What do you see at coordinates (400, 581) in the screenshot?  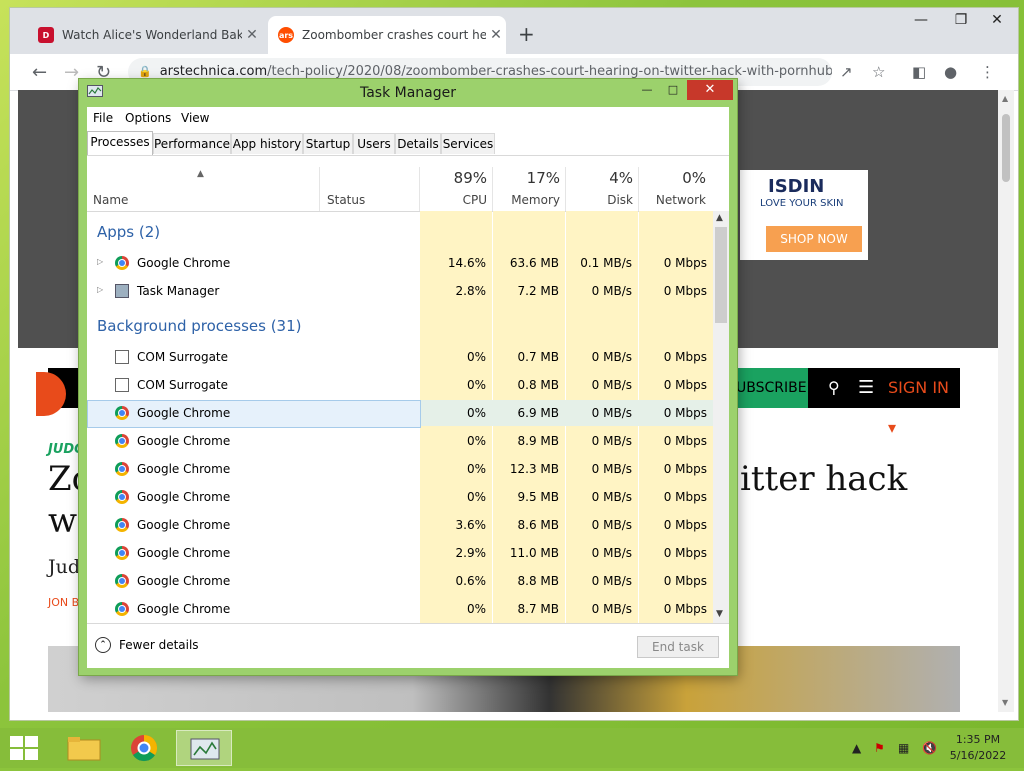 I see `process-row: Google Chrome 0.6% 8.8 MB 0 MB/s 0 Mbps` at bounding box center [400, 581].